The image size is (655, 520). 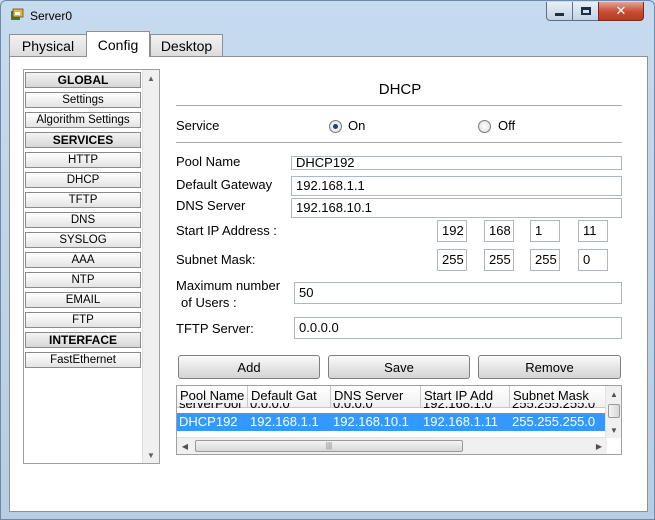 I want to click on title-bar: Server0 ✕, so click(x=327, y=16).